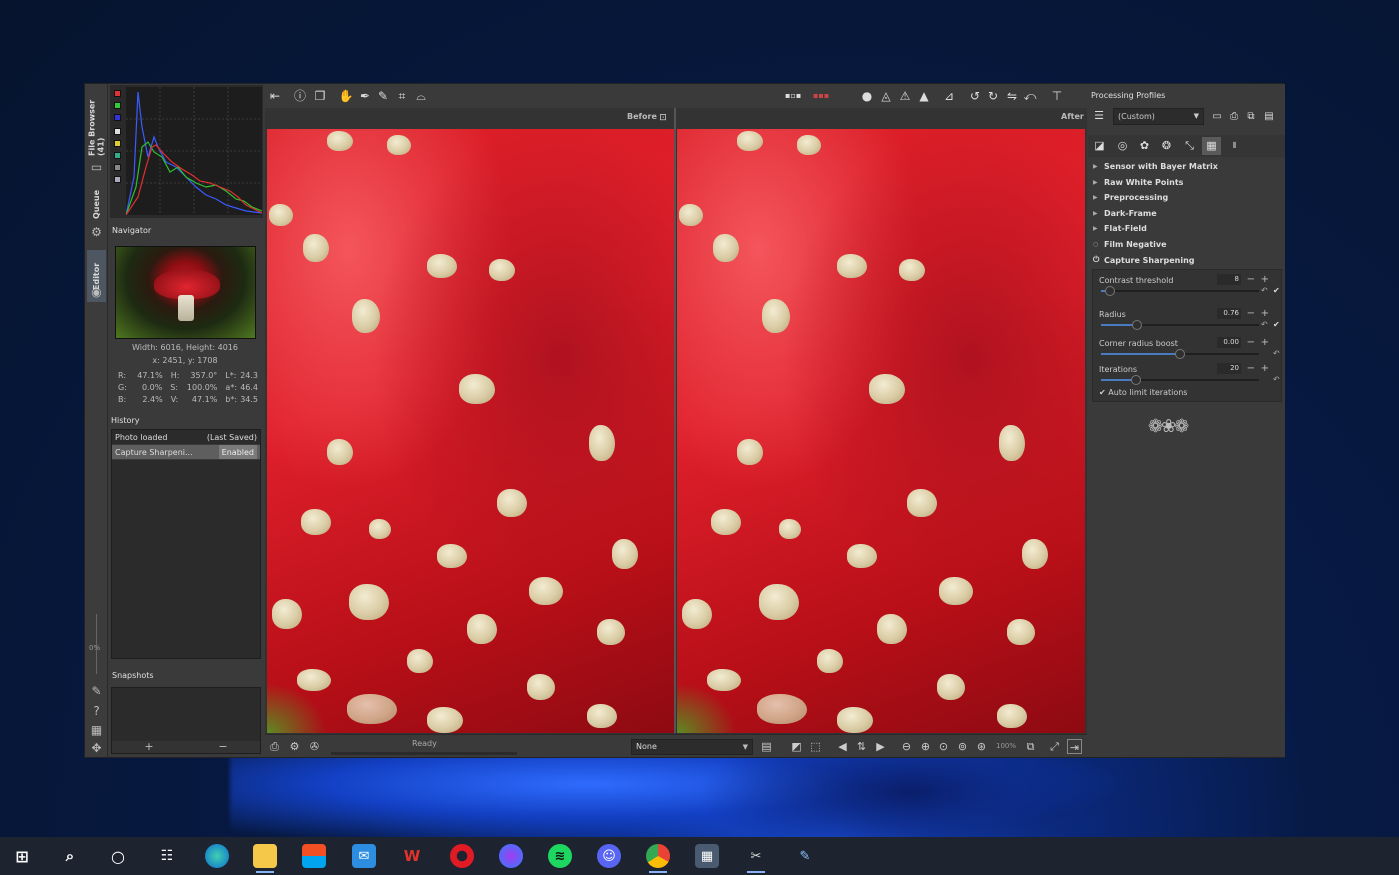 This screenshot has height=875, width=1399. What do you see at coordinates (1125, 213) in the screenshot?
I see `tool-dark-frame: ▶ Dark-Frame` at bounding box center [1125, 213].